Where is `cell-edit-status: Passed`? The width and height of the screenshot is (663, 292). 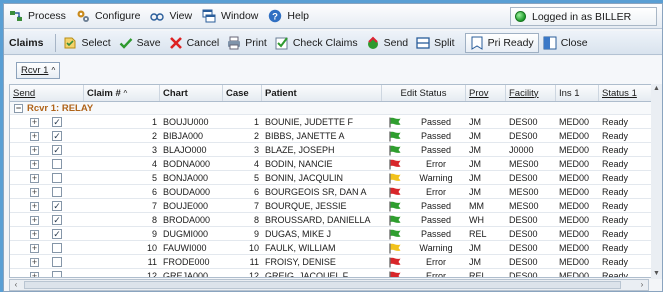
cell-edit-status: Passed is located at coordinates (436, 220).